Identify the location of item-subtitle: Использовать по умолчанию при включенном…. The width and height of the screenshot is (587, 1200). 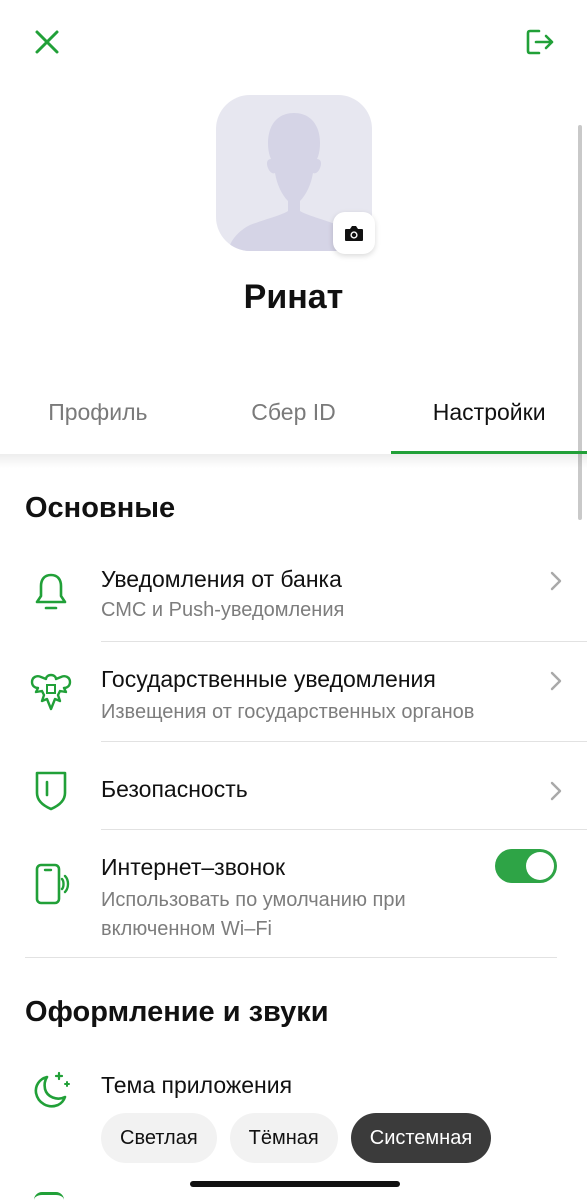
(253, 914).